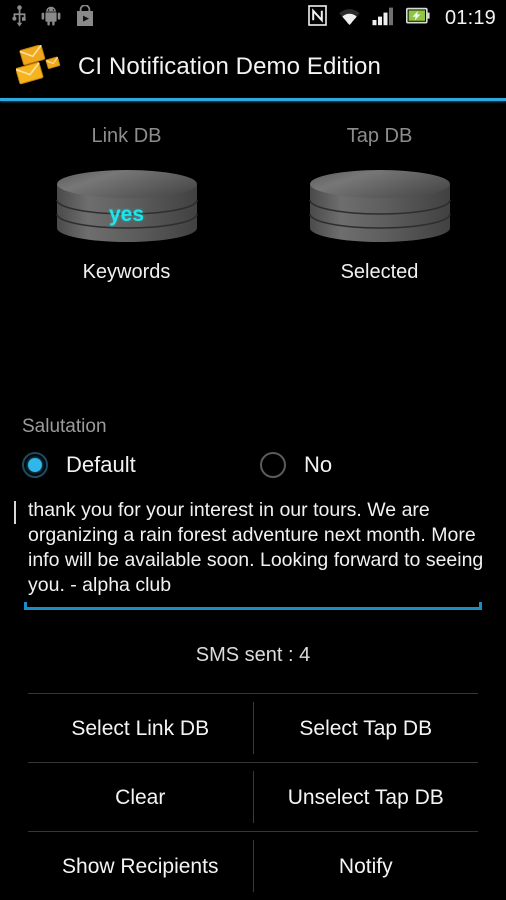 The height and width of the screenshot is (900, 506). Describe the element at coordinates (273, 465) in the screenshot. I see `radio-button-no-icon` at that location.